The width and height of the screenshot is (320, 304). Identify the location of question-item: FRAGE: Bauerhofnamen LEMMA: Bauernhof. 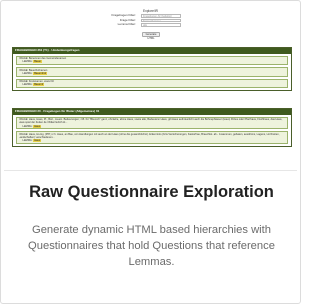
(152, 72).